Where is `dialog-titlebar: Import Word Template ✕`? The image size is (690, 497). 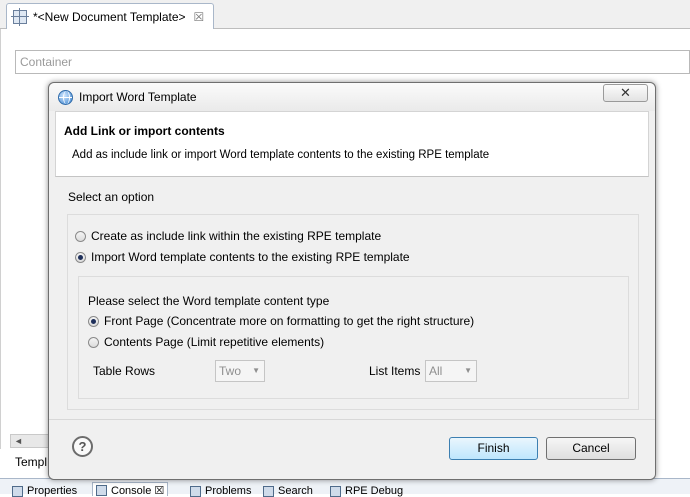 dialog-titlebar: Import Word Template ✕ is located at coordinates (352, 97).